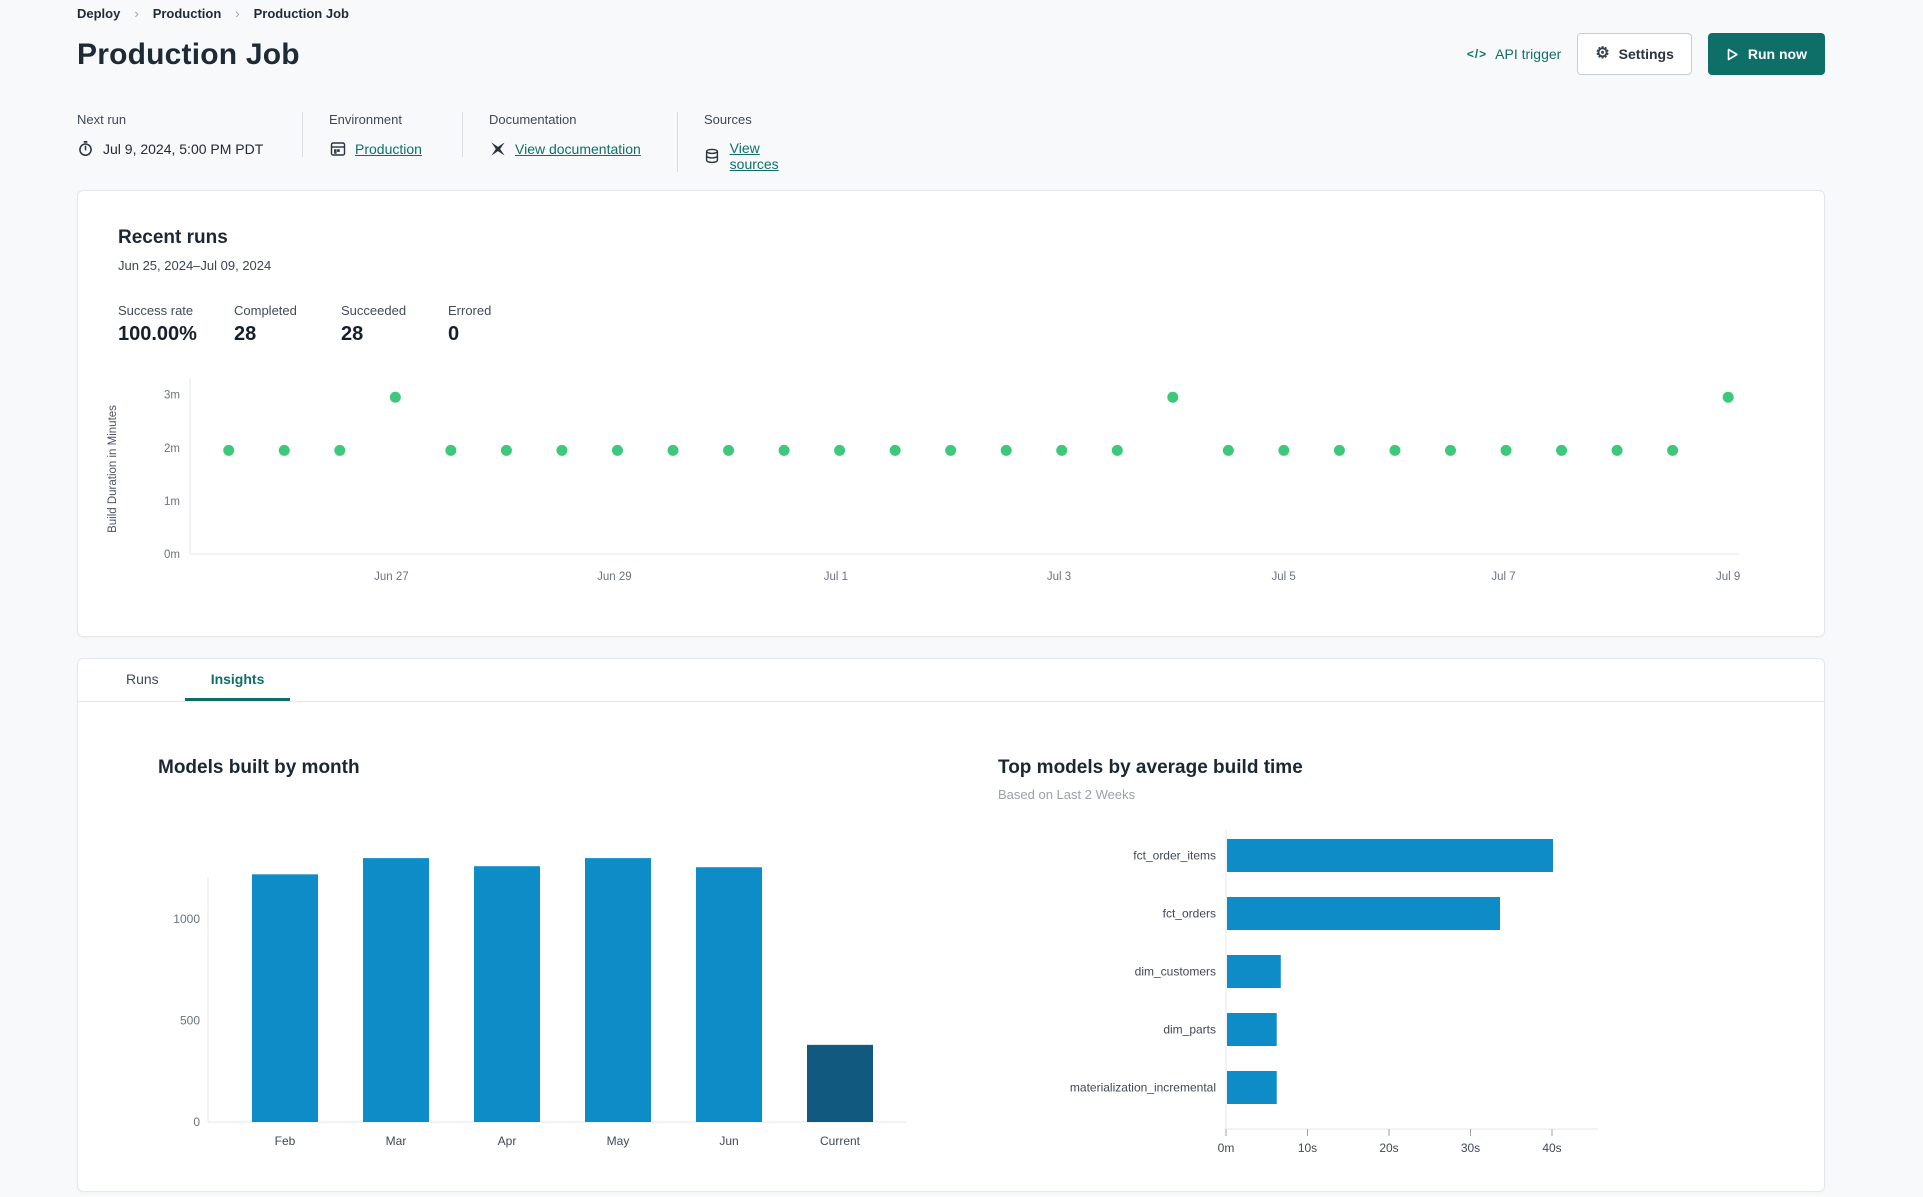  What do you see at coordinates (840, 1141) in the screenshot?
I see `x-axis-category-label: Current` at bounding box center [840, 1141].